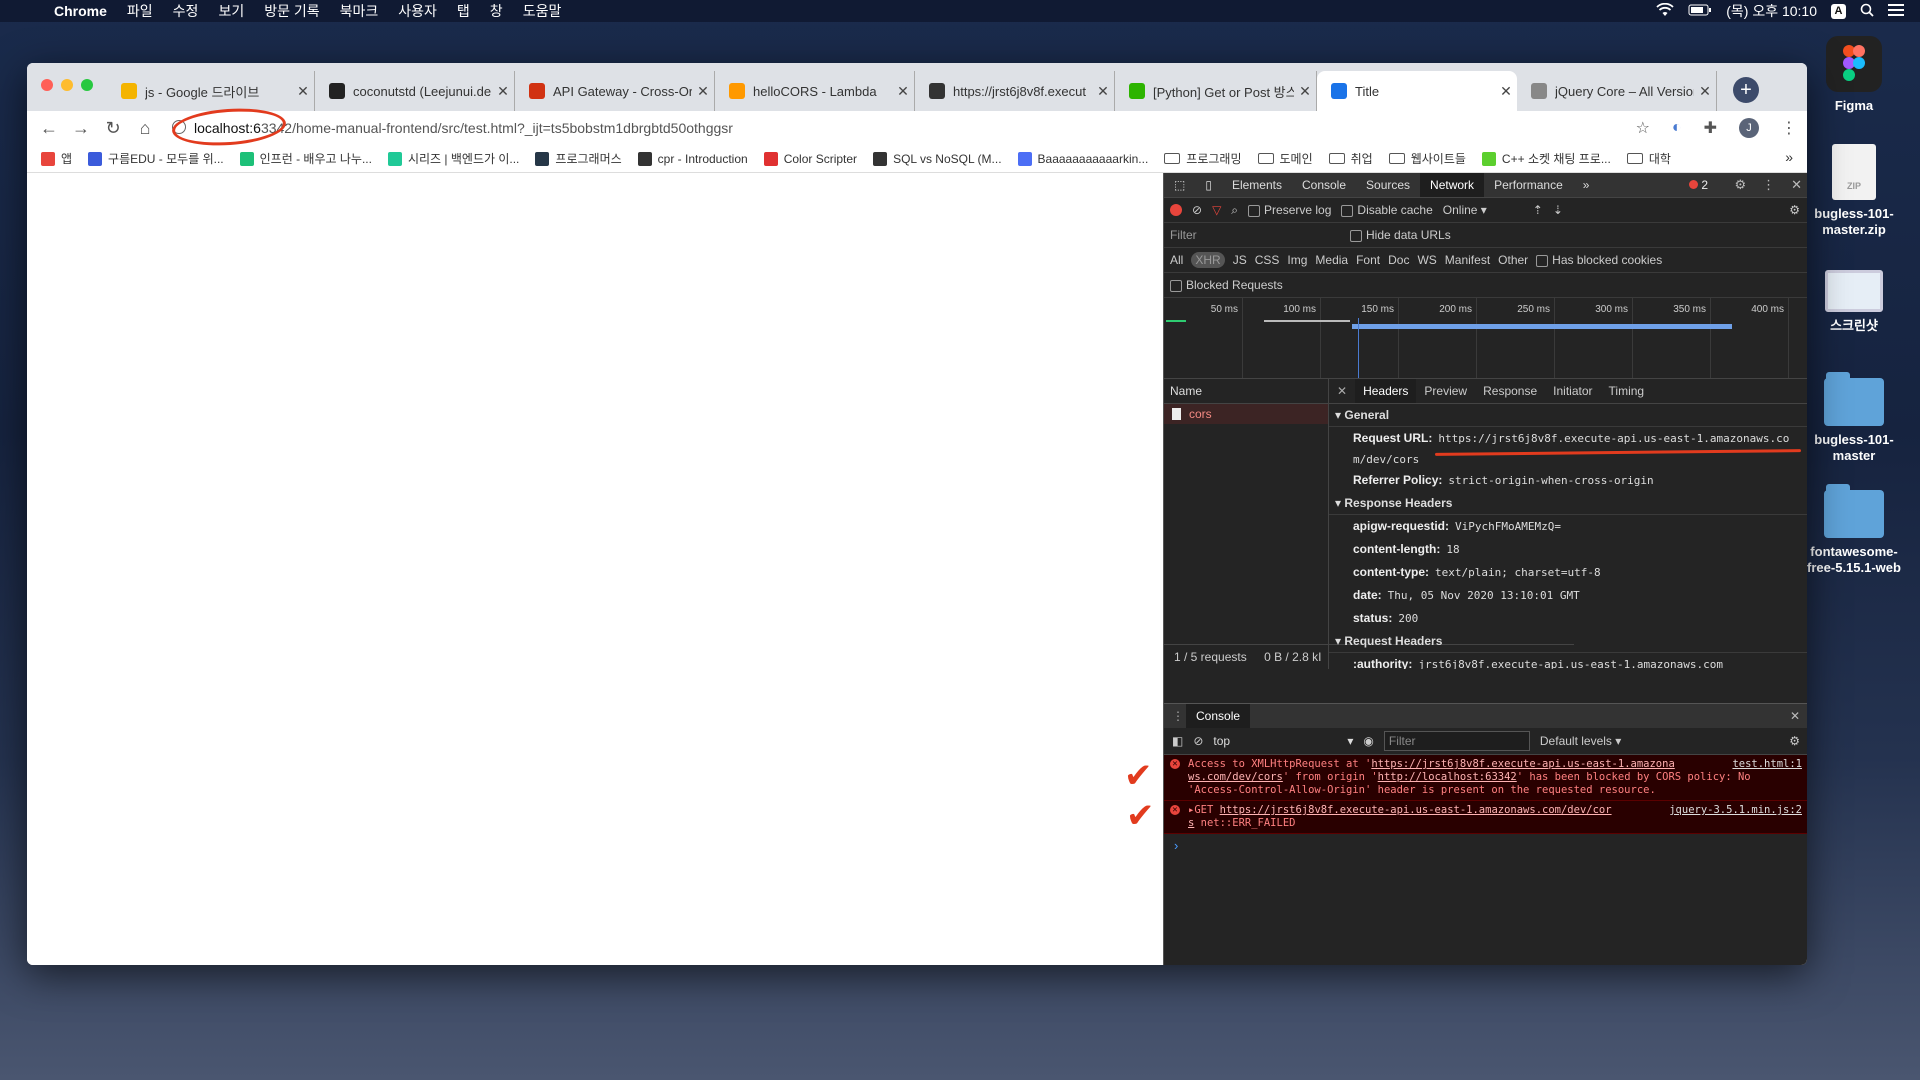 The width and height of the screenshot is (1920, 1080). I want to click on device-toolbar-icon: ▯, so click(1208, 185).